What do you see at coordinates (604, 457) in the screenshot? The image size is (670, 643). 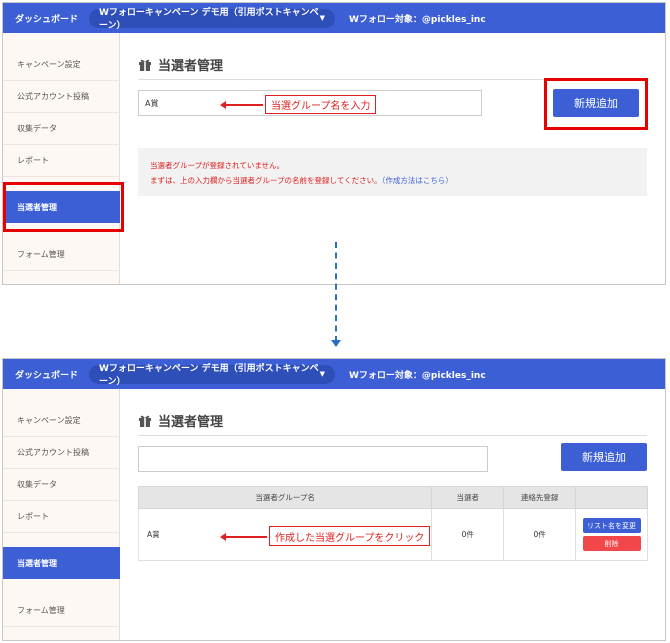 I see `add-new-button: 新規追加` at bounding box center [604, 457].